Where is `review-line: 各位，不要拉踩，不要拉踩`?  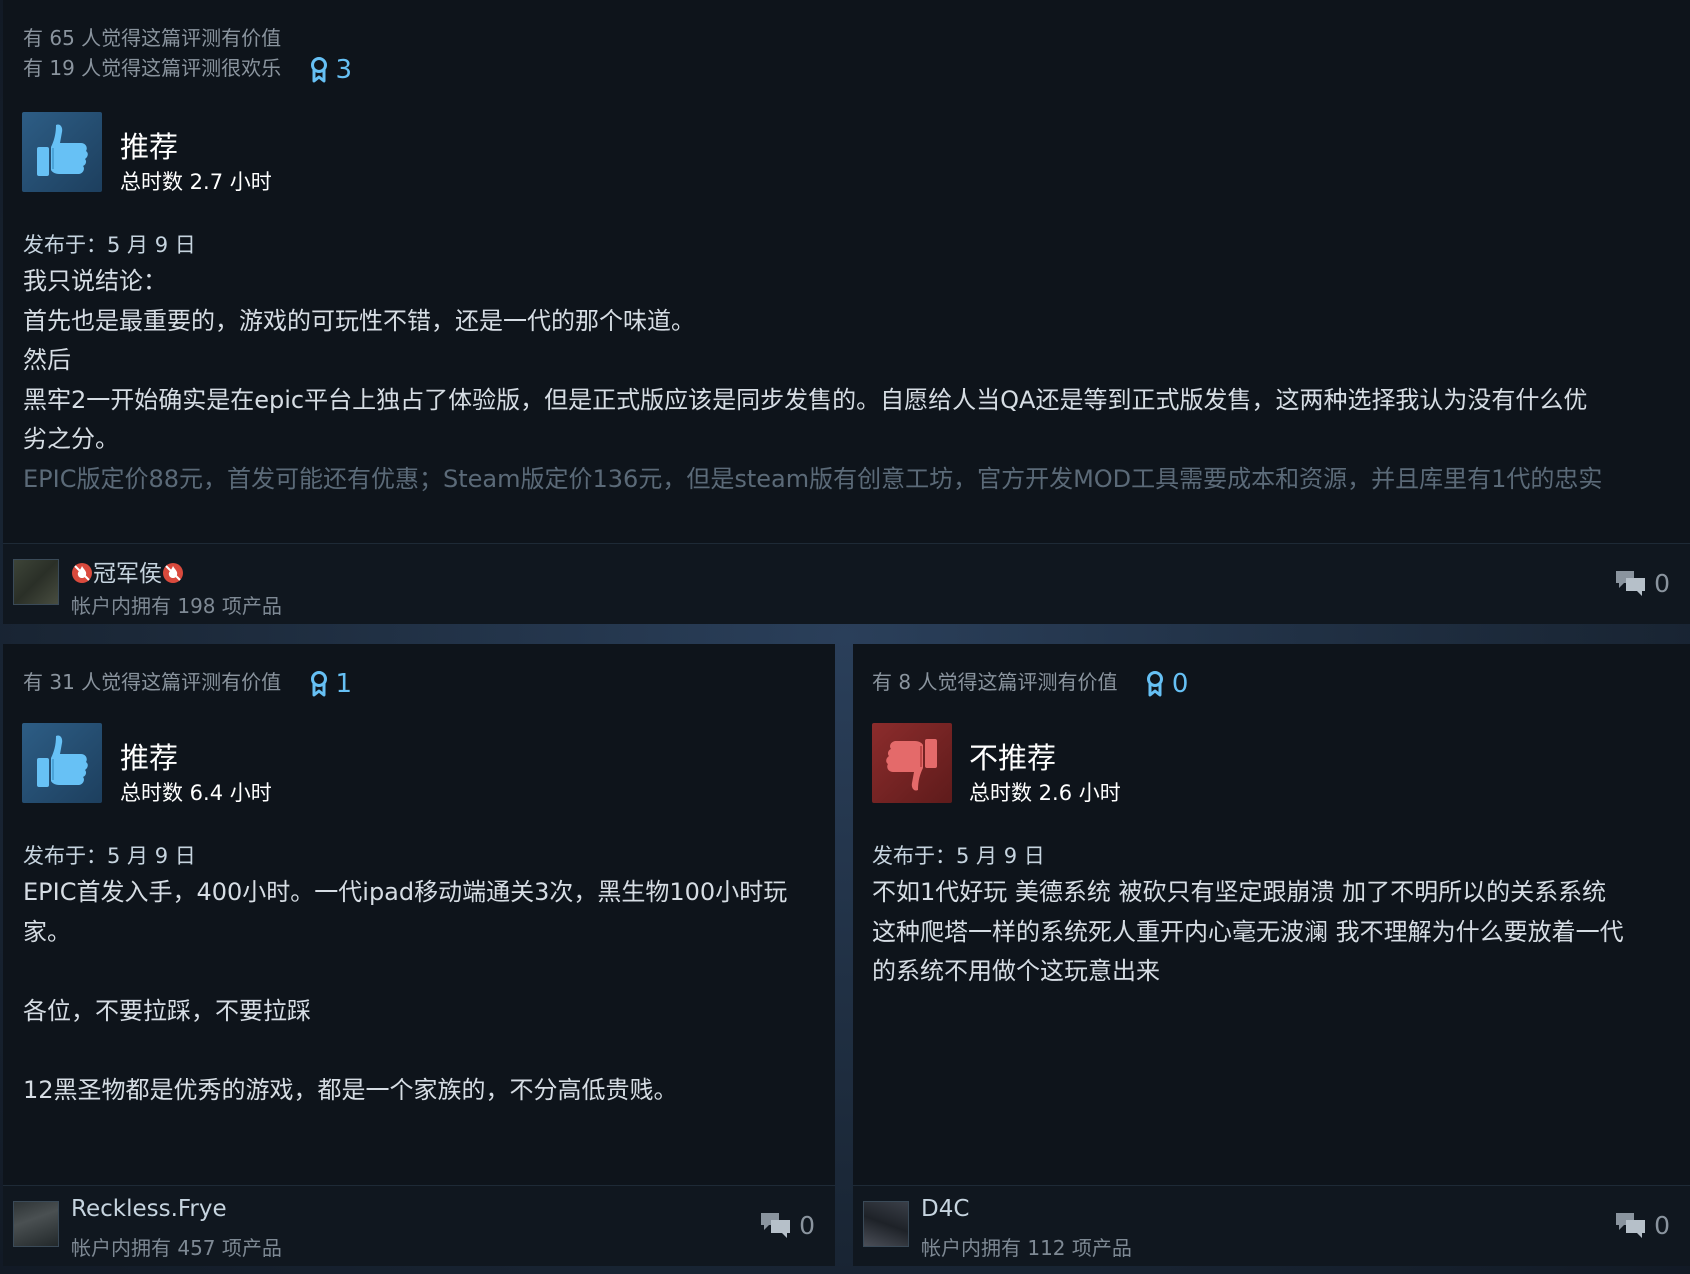
review-line: 各位，不要拉踩，不要拉踩 is located at coordinates (167, 1010).